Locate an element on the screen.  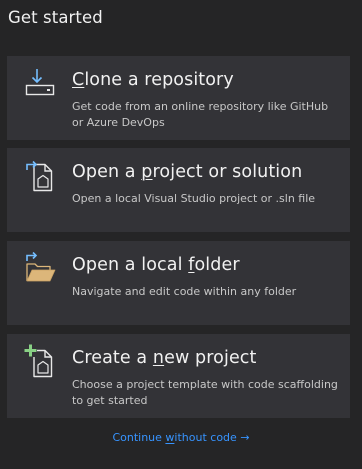
page-title: Get started is located at coordinates (55, 17).